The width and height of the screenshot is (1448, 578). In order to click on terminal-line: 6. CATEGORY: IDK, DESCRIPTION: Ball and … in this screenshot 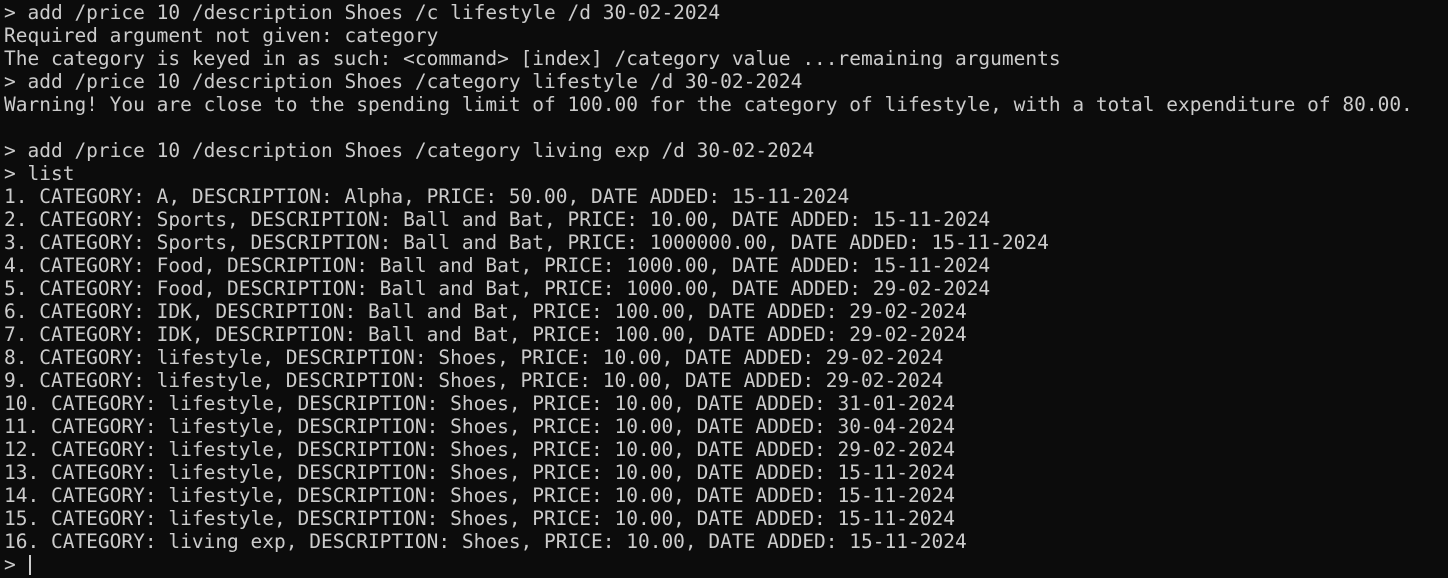, I will do `click(485, 311)`.